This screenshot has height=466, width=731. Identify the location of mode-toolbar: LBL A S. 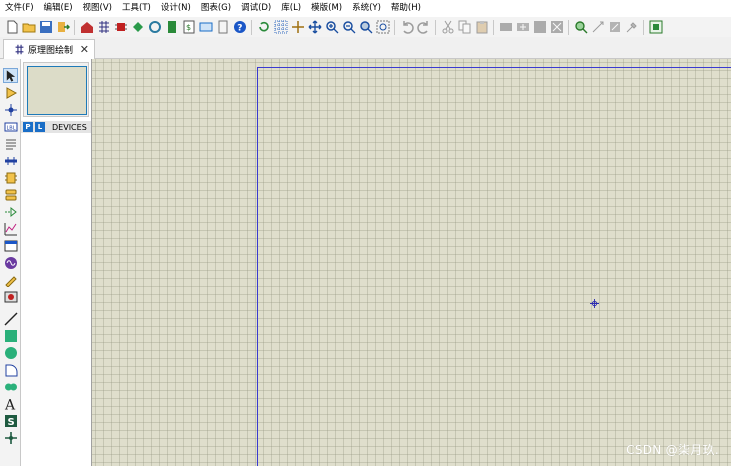
(10, 262).